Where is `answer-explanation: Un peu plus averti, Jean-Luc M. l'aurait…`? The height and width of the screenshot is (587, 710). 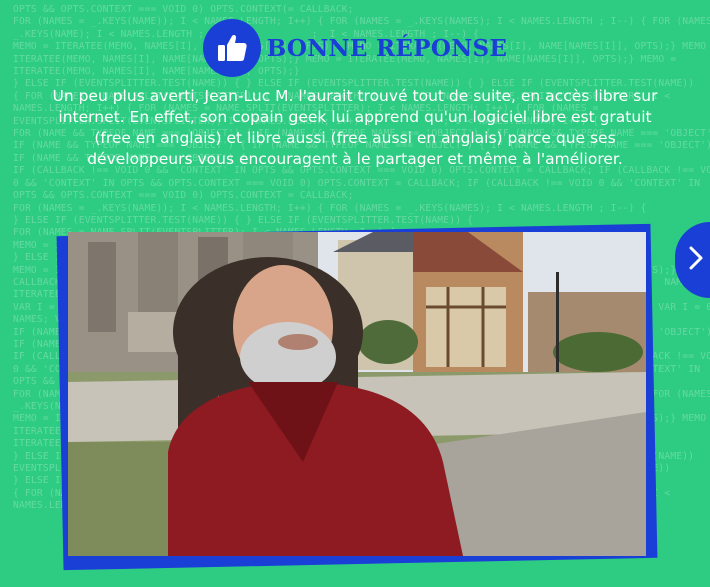 answer-explanation: Un peu plus averti, Jean-Luc M. l'aurait… is located at coordinates (355, 127).